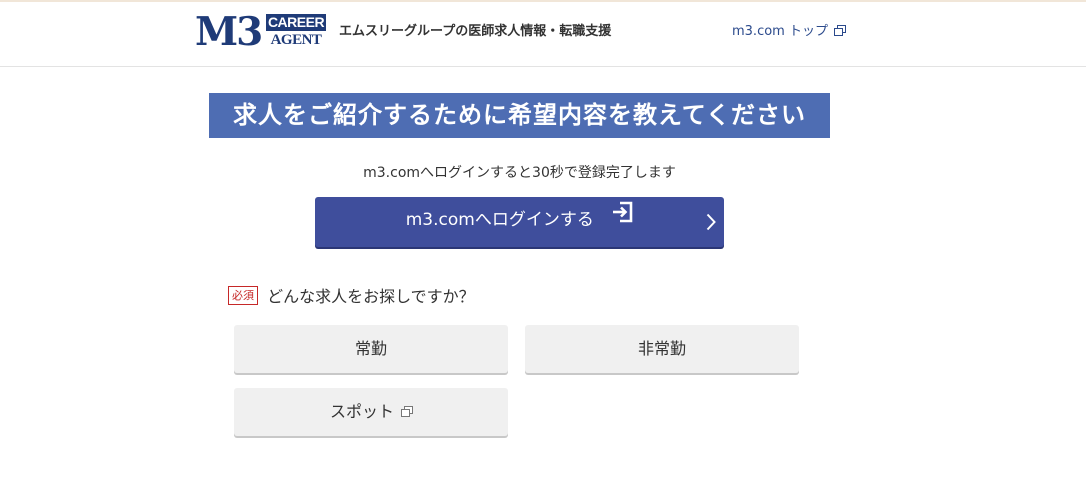 The height and width of the screenshot is (489, 1086). I want to click on chevron-right-icon, so click(711, 224).